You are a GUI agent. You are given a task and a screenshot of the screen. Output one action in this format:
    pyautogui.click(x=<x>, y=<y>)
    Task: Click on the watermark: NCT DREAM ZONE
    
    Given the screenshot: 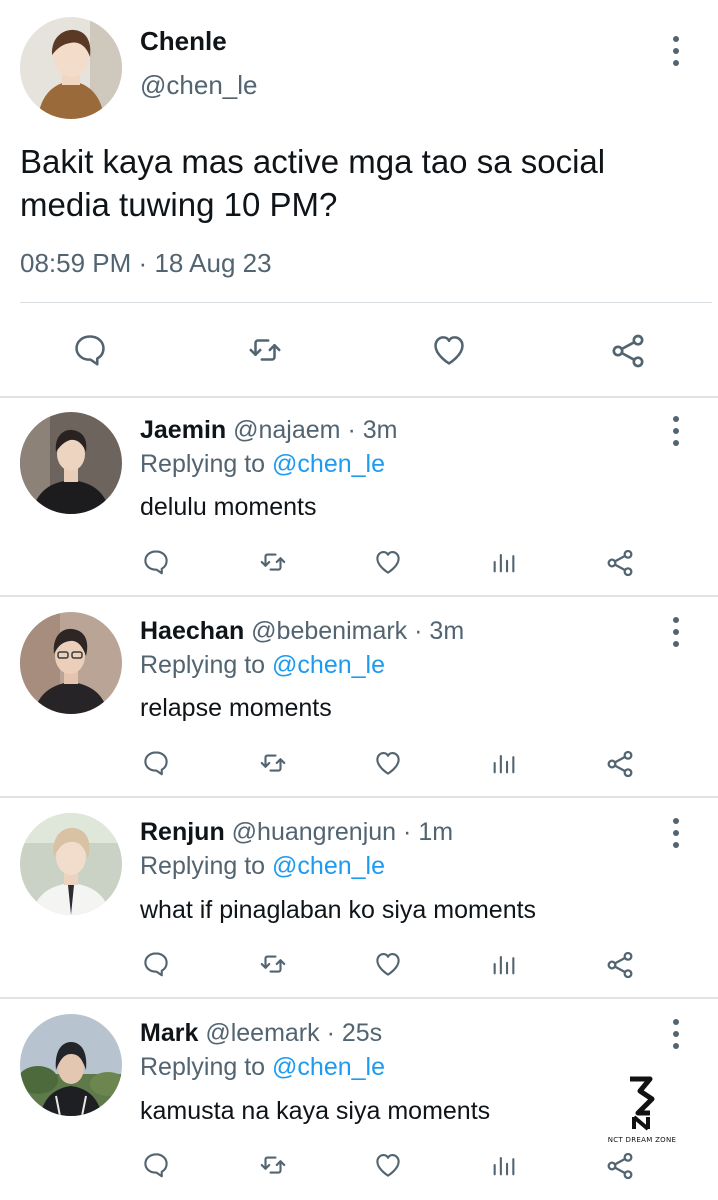 What is the action you would take?
    pyautogui.click(x=642, y=1108)
    